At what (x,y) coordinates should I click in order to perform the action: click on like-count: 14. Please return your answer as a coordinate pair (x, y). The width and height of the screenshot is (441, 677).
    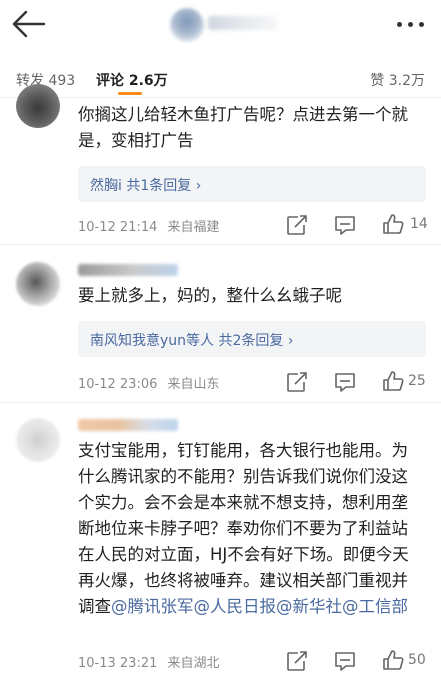
    Looking at the image, I should click on (419, 224).